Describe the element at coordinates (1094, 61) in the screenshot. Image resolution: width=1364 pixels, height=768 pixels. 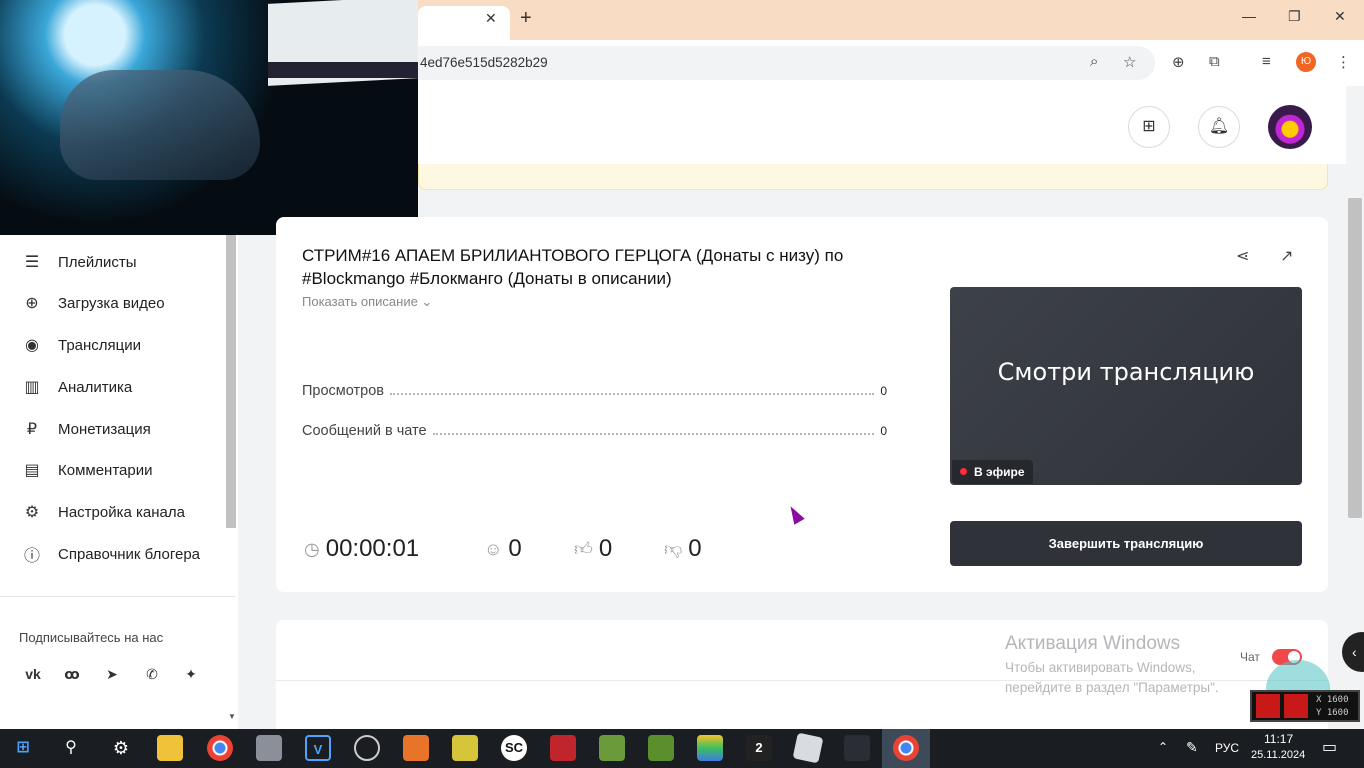
I see `zoom-icon: ⌕` at that location.